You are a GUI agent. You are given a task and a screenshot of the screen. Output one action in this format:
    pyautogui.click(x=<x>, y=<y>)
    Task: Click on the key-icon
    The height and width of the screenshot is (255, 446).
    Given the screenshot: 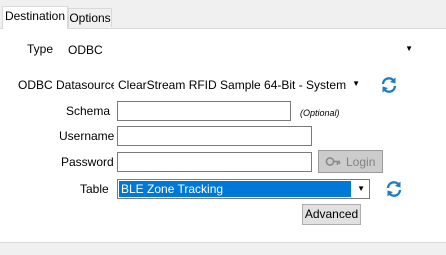 What is the action you would take?
    pyautogui.click(x=333, y=161)
    